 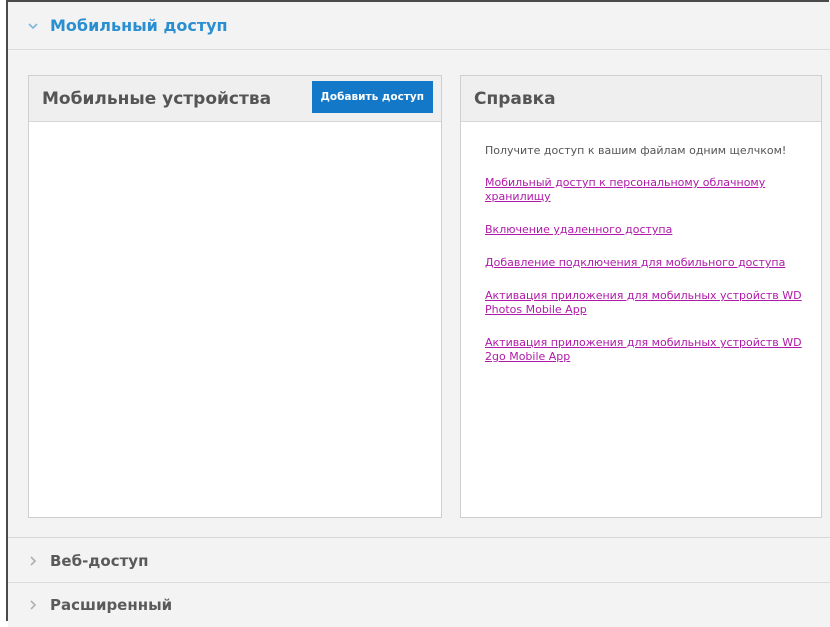 What do you see at coordinates (372, 97) in the screenshot?
I see `add-access-button: Добавить доступ` at bounding box center [372, 97].